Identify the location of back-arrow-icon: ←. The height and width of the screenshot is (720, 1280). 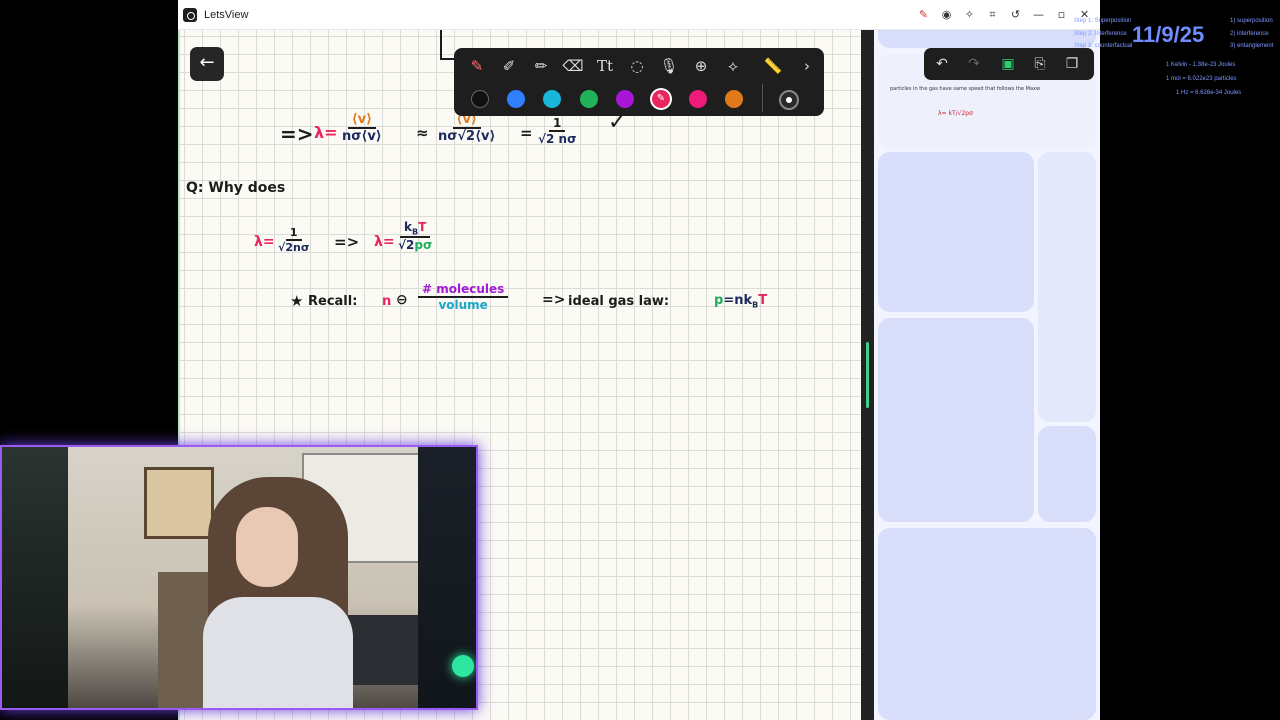
(207, 62).